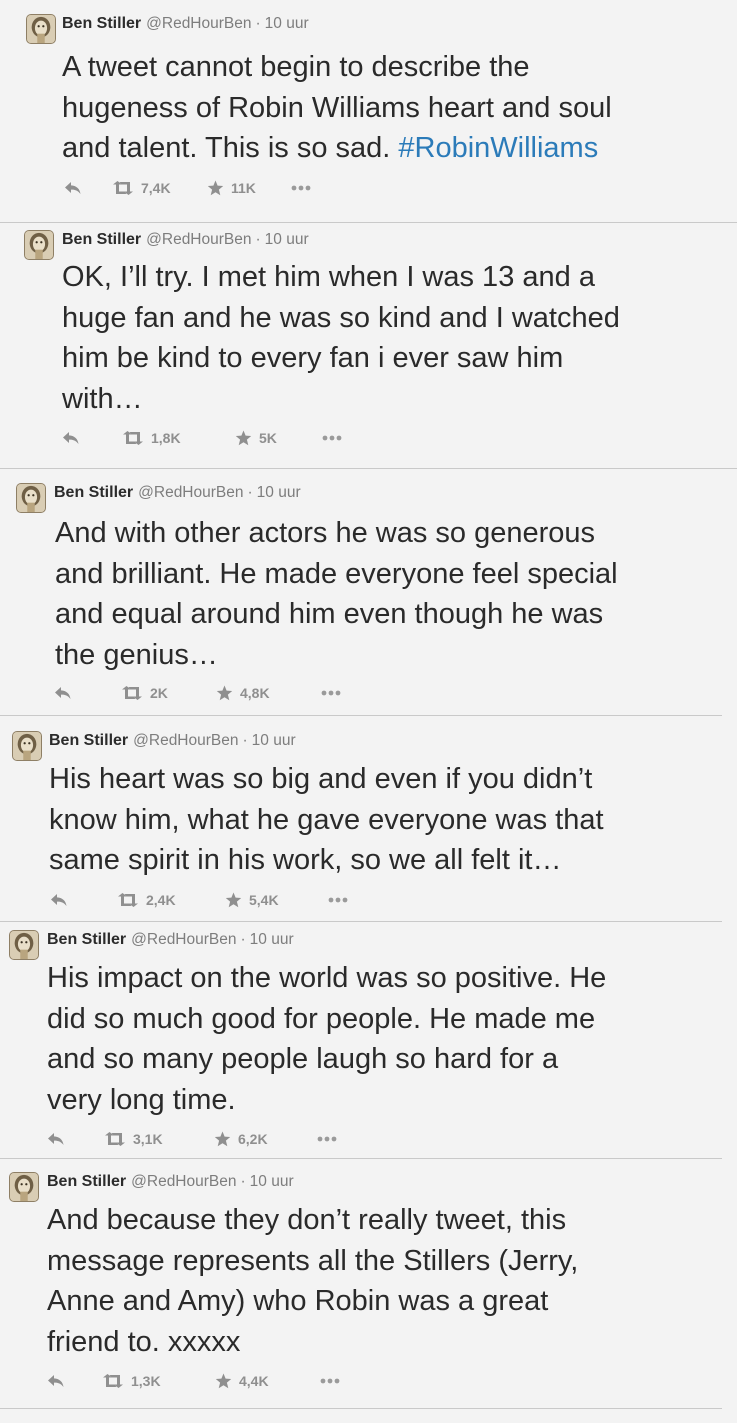 The image size is (737, 1423). Describe the element at coordinates (296, 67) in the screenshot. I see `tweet-text-line: A tweet cannot begin to describe the` at that location.